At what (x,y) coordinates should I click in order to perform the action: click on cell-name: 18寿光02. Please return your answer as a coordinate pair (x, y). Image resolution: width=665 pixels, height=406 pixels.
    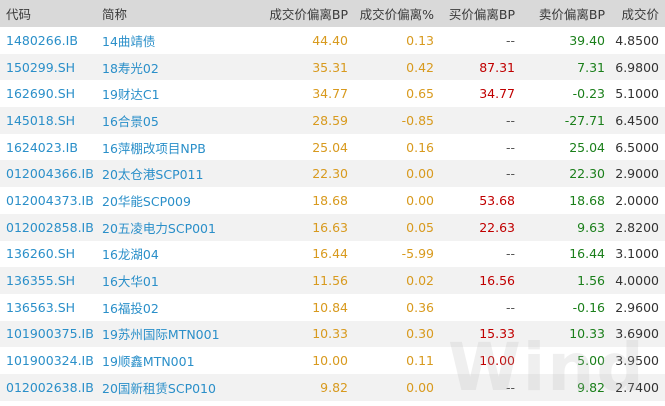
    Looking at the image, I should click on (130, 68).